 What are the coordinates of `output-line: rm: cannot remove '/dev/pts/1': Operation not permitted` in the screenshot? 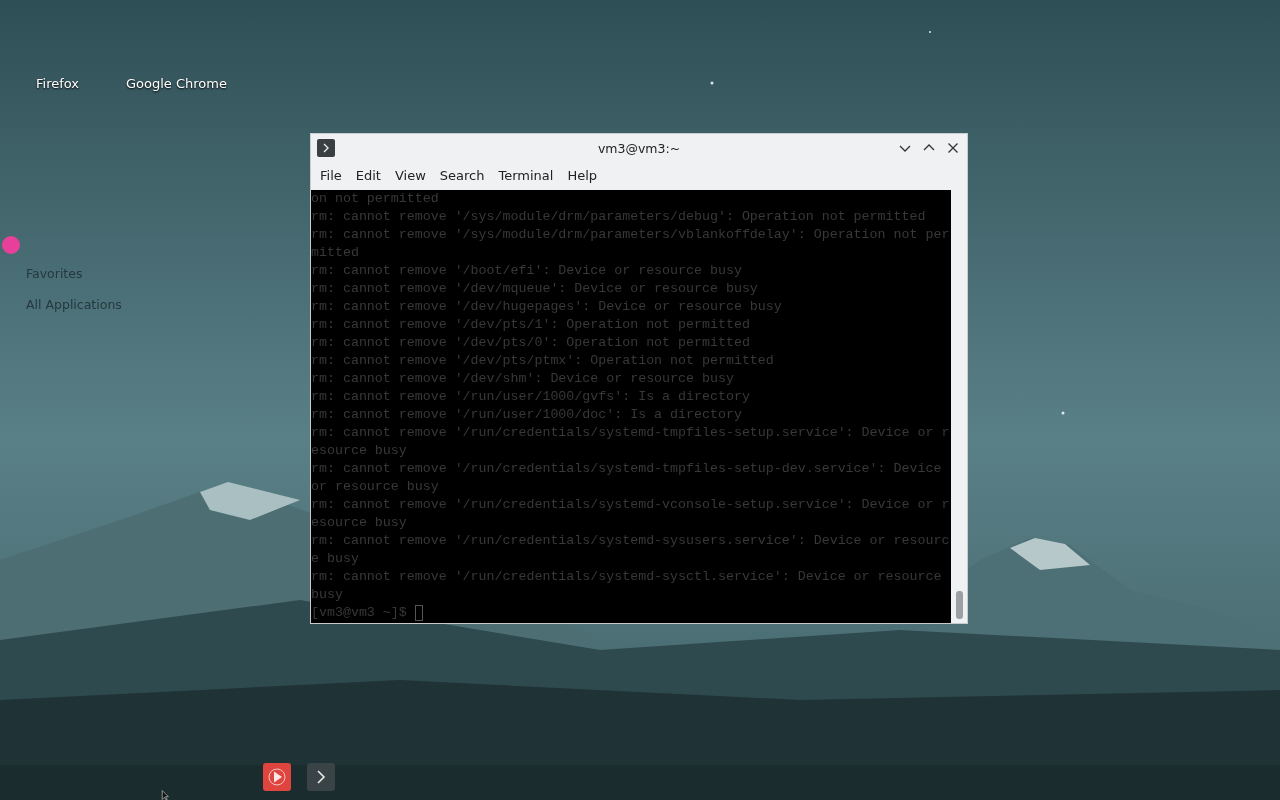 It's located at (530, 325).